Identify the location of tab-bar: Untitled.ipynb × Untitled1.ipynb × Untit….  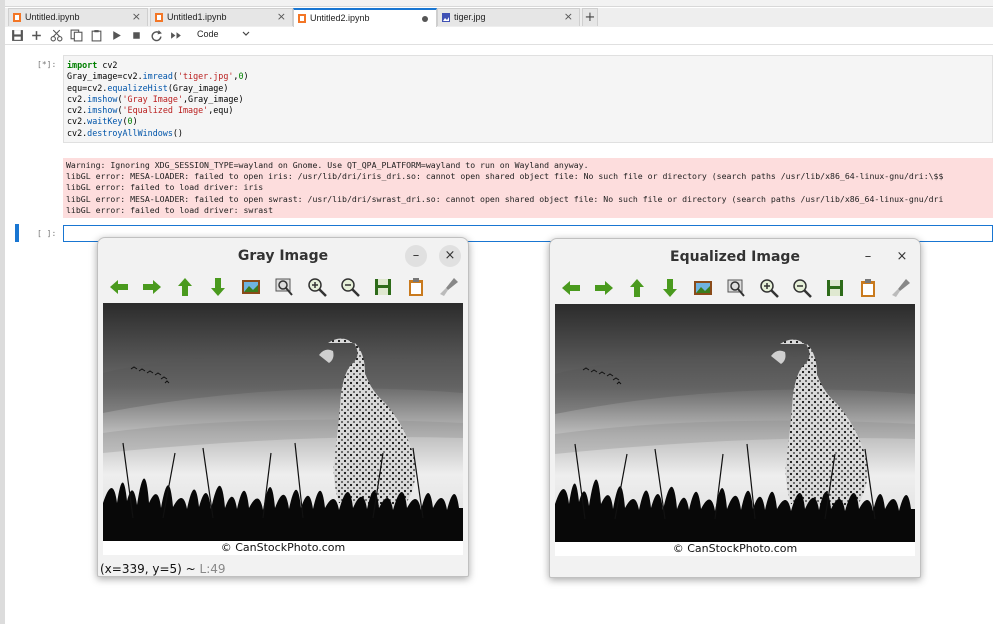
(499, 18).